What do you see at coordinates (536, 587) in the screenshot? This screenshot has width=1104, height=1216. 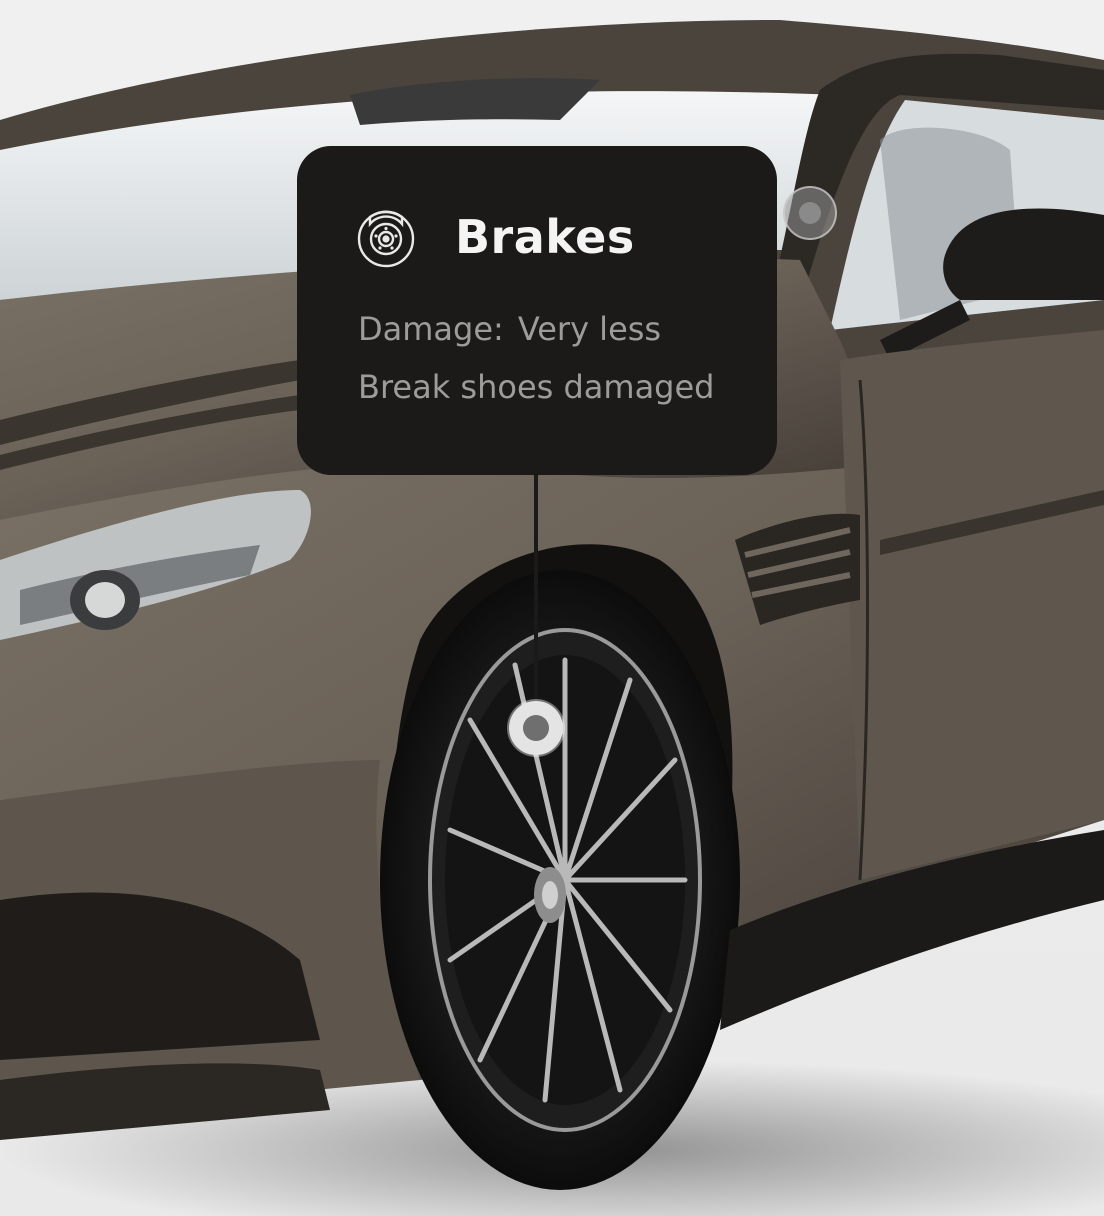 I see `tooltip-leader-line` at bounding box center [536, 587].